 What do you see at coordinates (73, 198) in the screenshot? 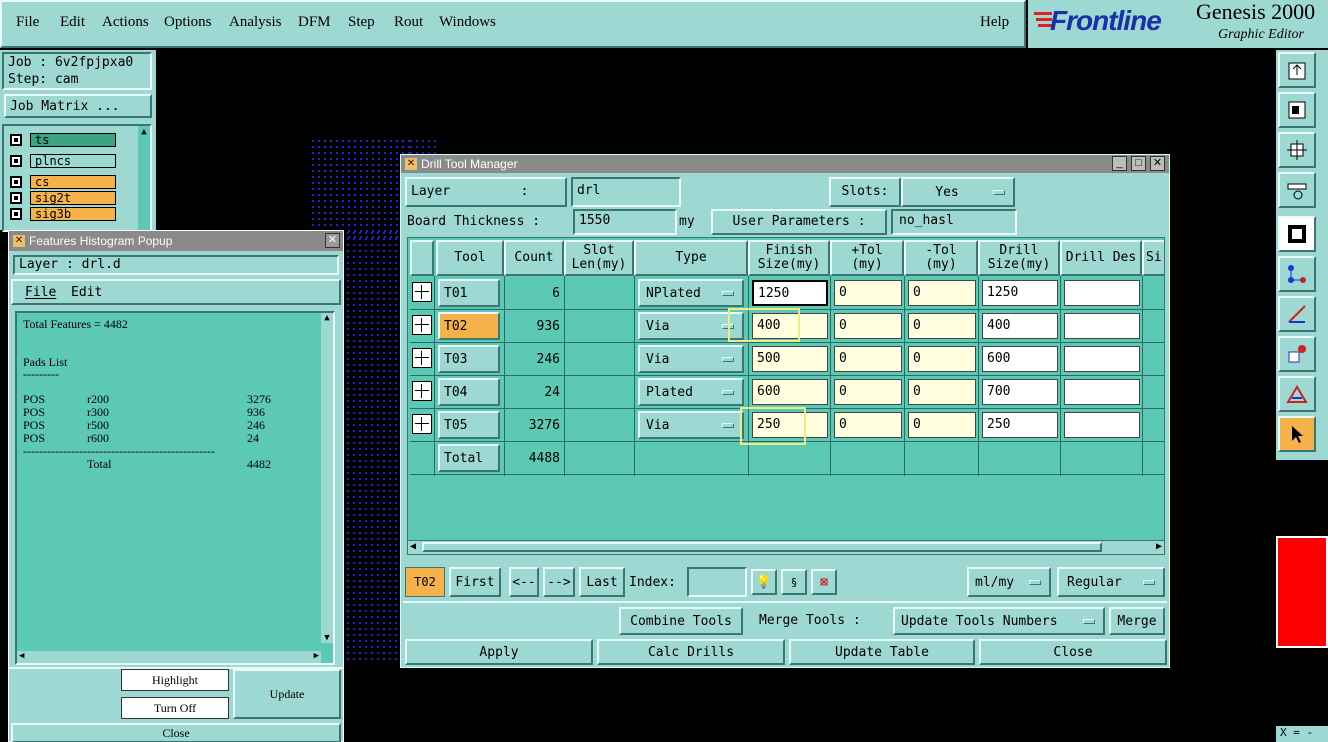
I see `layer-name: sig2t` at bounding box center [73, 198].